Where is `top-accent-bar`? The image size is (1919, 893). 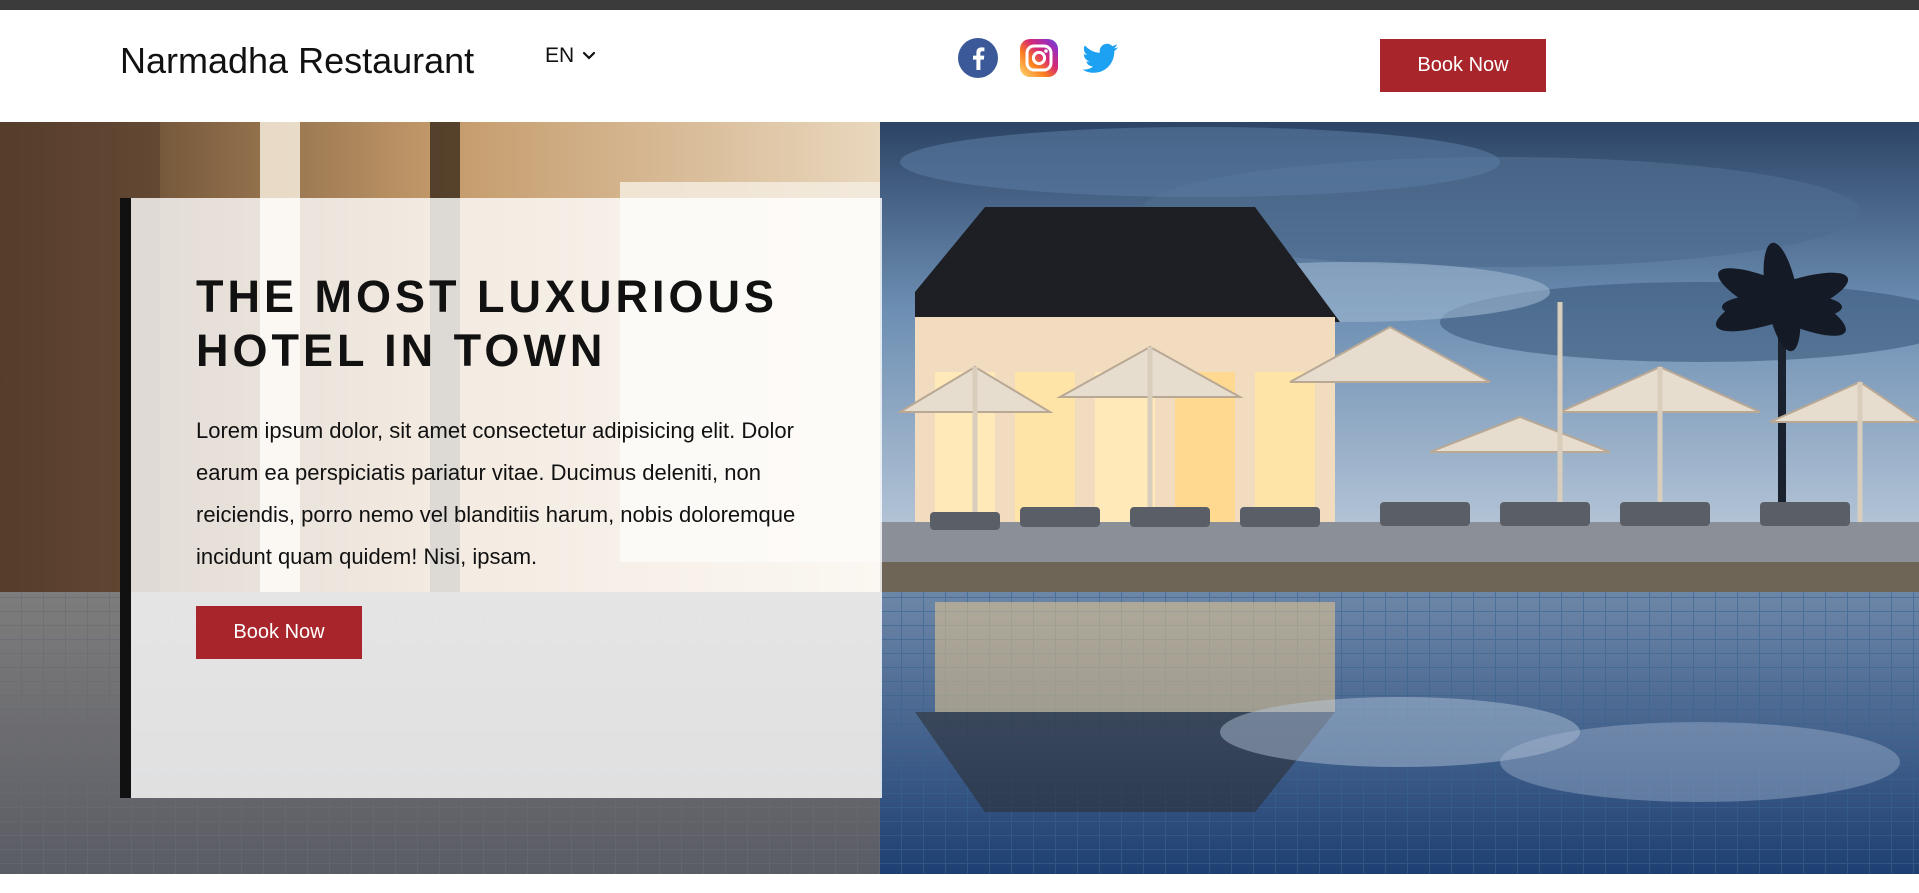 top-accent-bar is located at coordinates (959, 5).